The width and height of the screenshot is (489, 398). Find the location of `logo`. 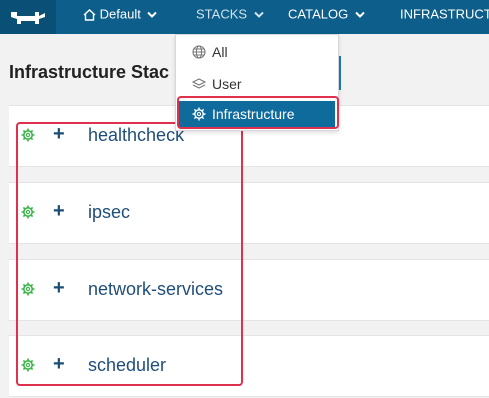

logo is located at coordinates (28, 17).